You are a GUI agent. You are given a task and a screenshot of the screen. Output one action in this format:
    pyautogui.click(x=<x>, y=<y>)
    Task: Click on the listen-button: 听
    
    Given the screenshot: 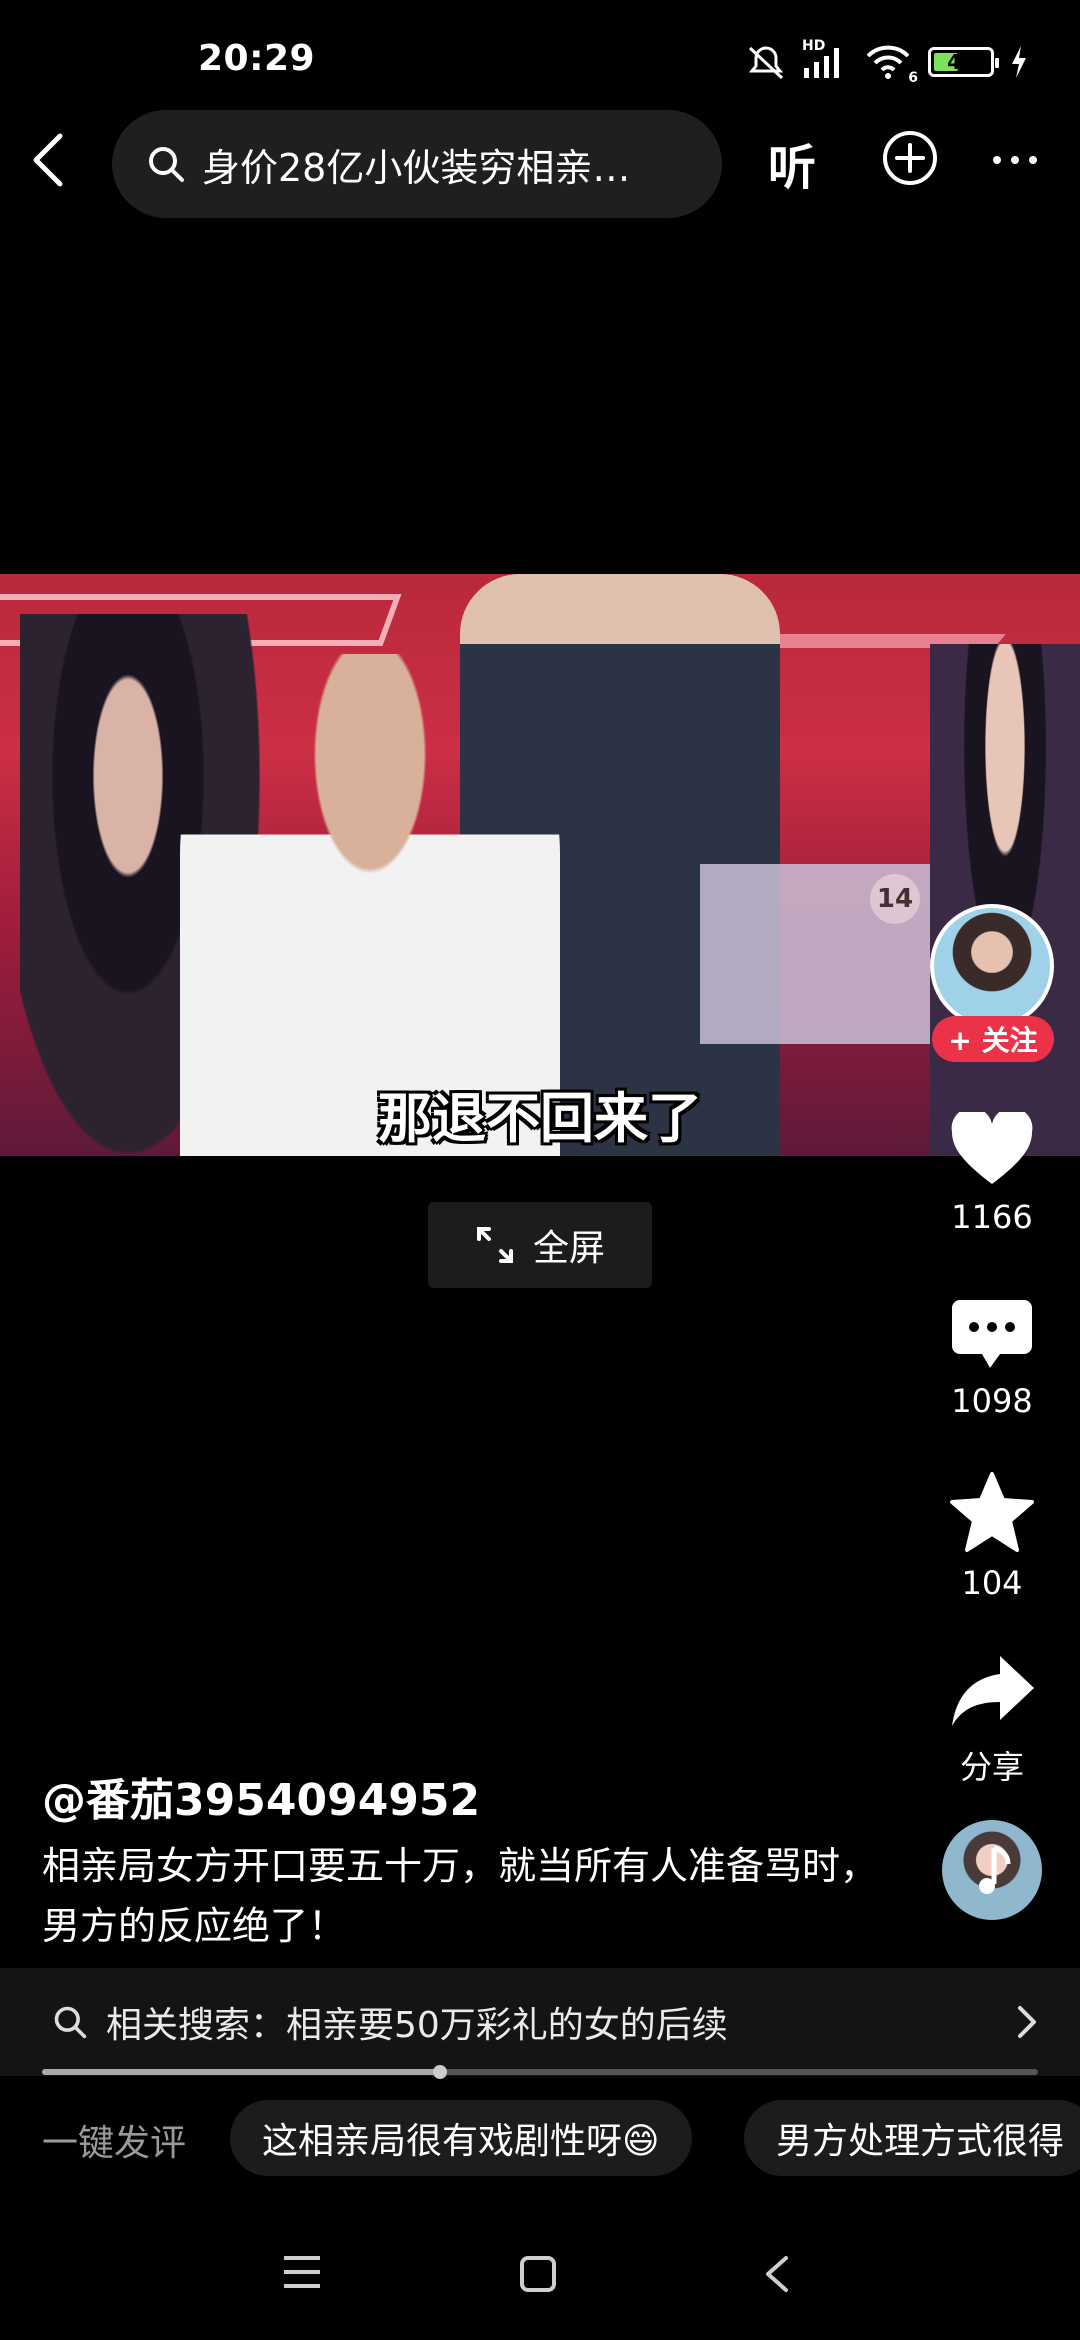 What is the action you would take?
    pyautogui.click(x=792, y=163)
    